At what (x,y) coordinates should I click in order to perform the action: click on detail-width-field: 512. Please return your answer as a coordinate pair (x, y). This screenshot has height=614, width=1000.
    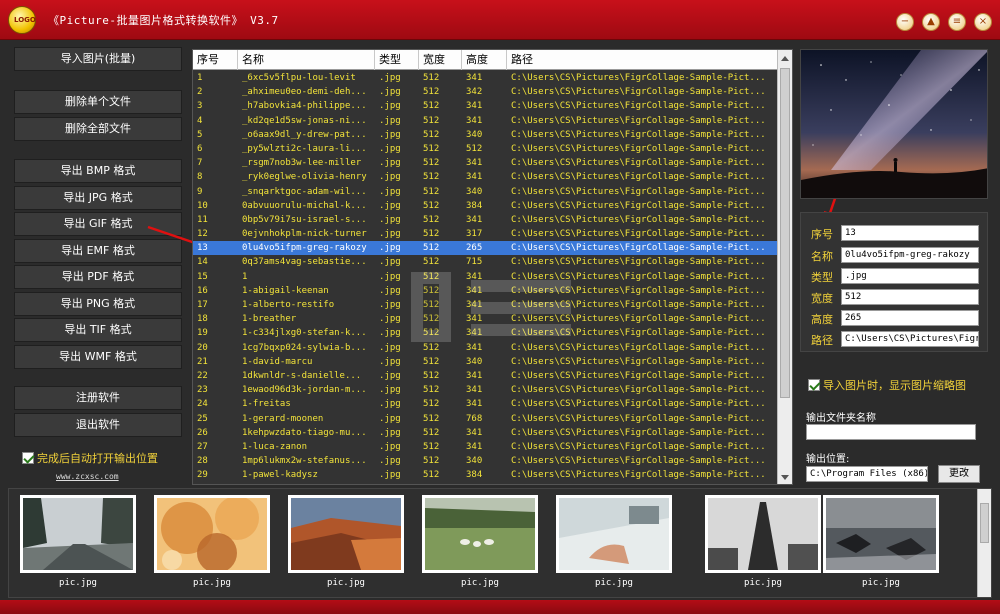
    Looking at the image, I should click on (910, 297).